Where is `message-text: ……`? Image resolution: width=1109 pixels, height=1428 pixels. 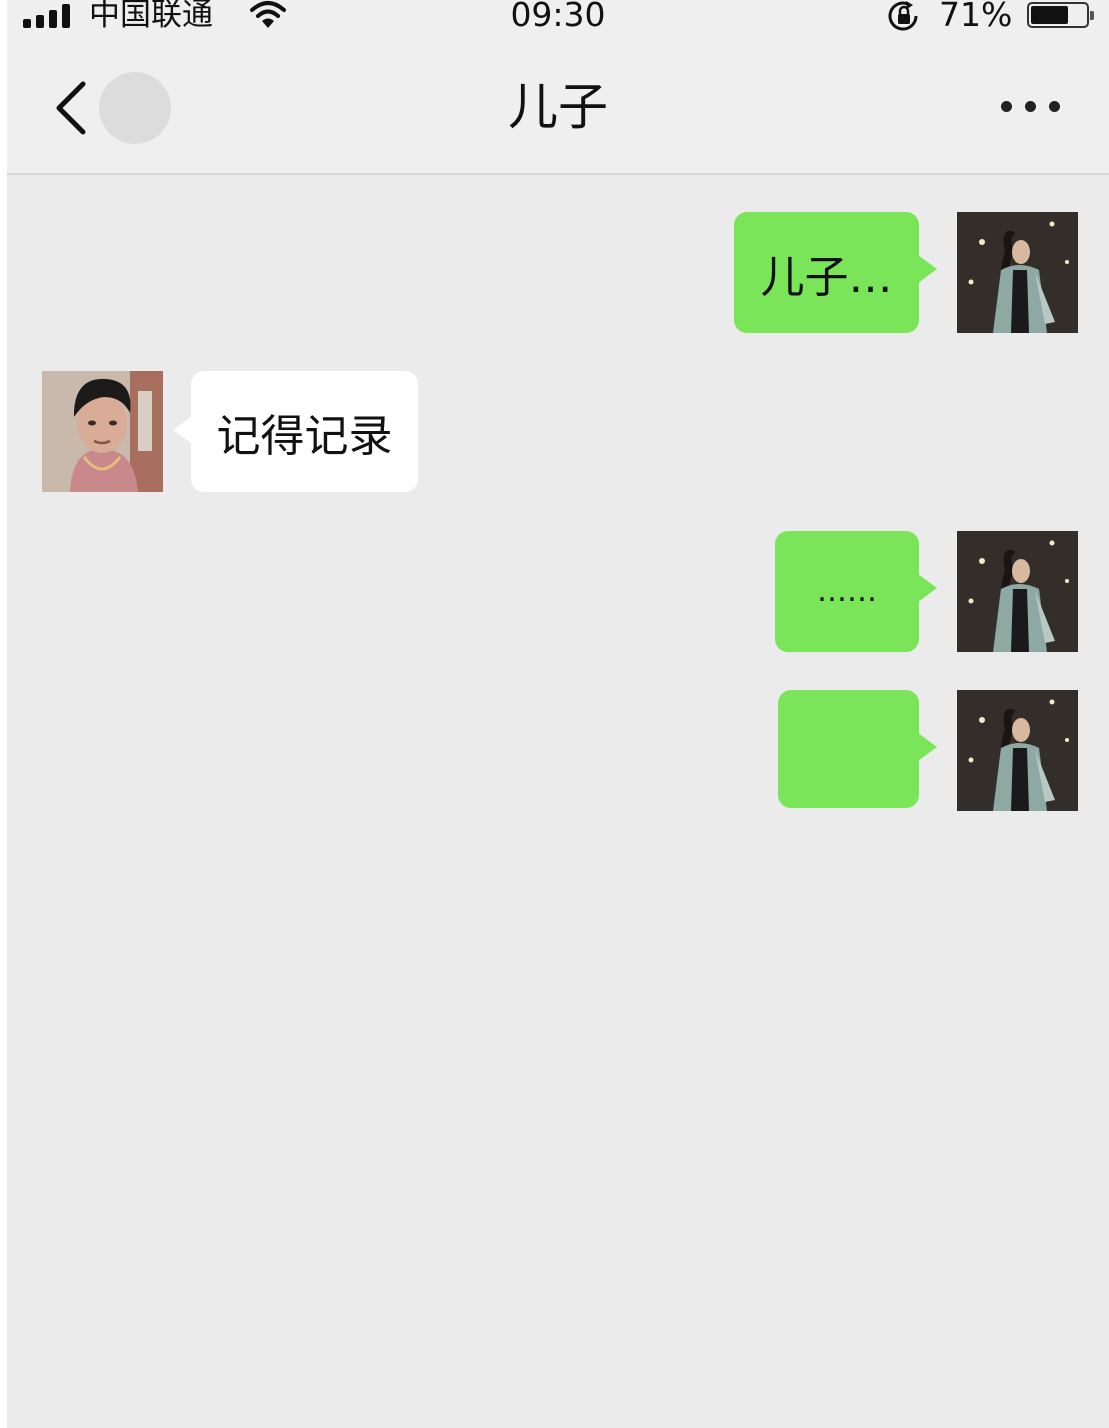 message-text: …… is located at coordinates (847, 591).